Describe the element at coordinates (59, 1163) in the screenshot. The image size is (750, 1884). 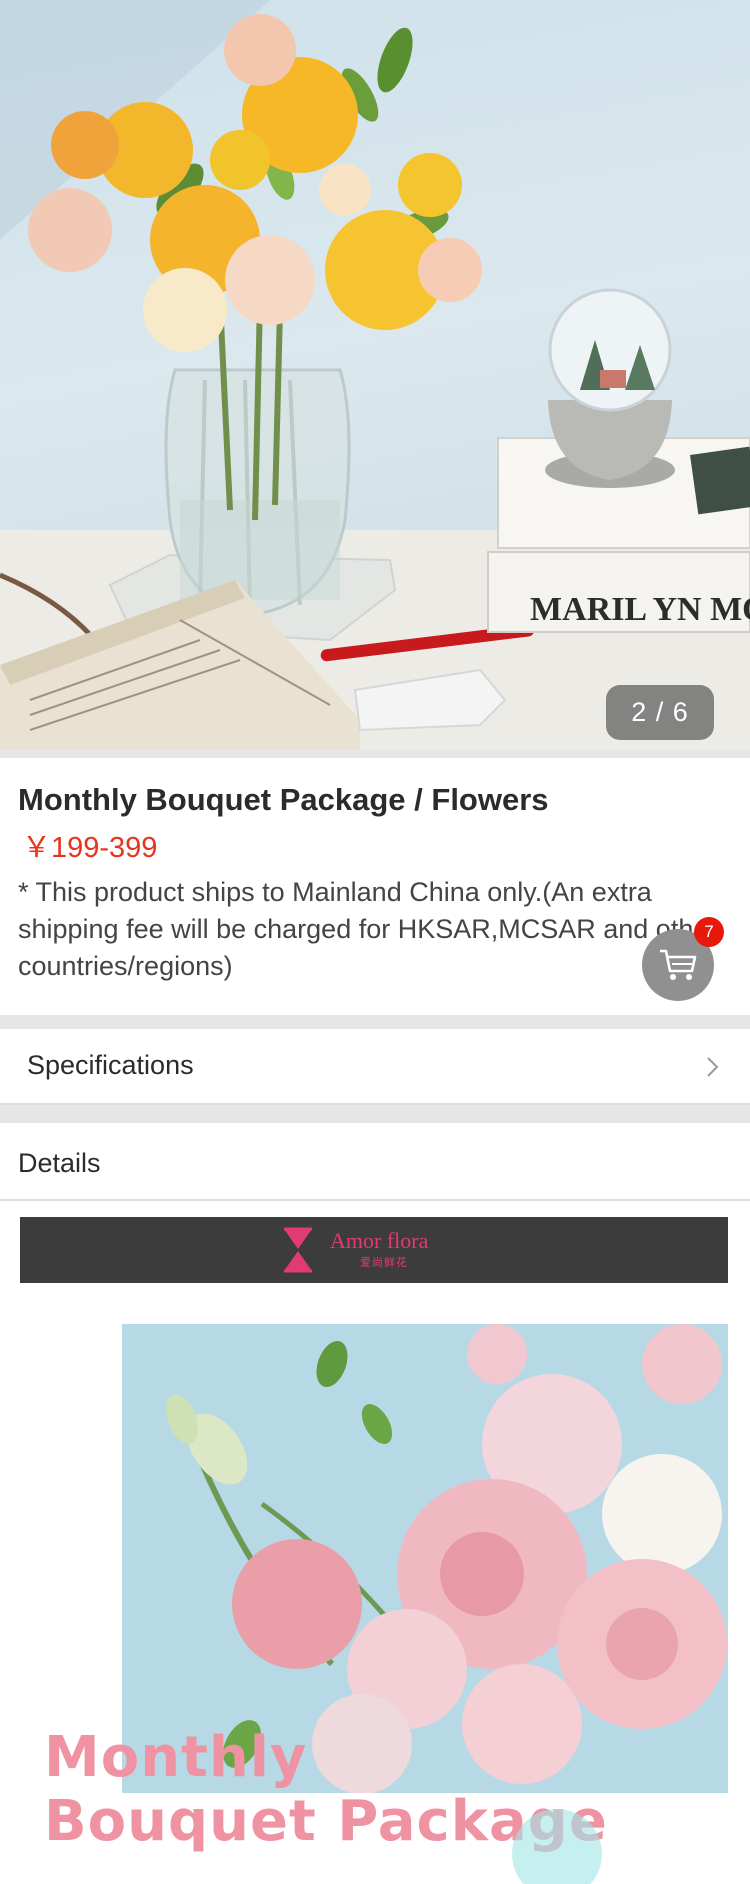
I see `details-label: Details` at that location.